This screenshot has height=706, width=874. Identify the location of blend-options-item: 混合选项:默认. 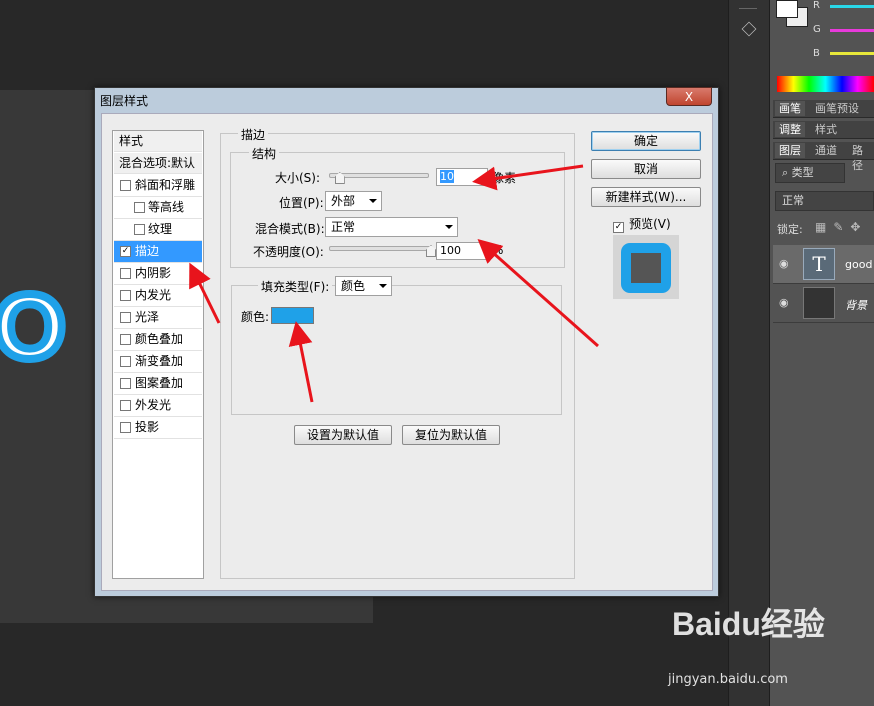
(158, 163).